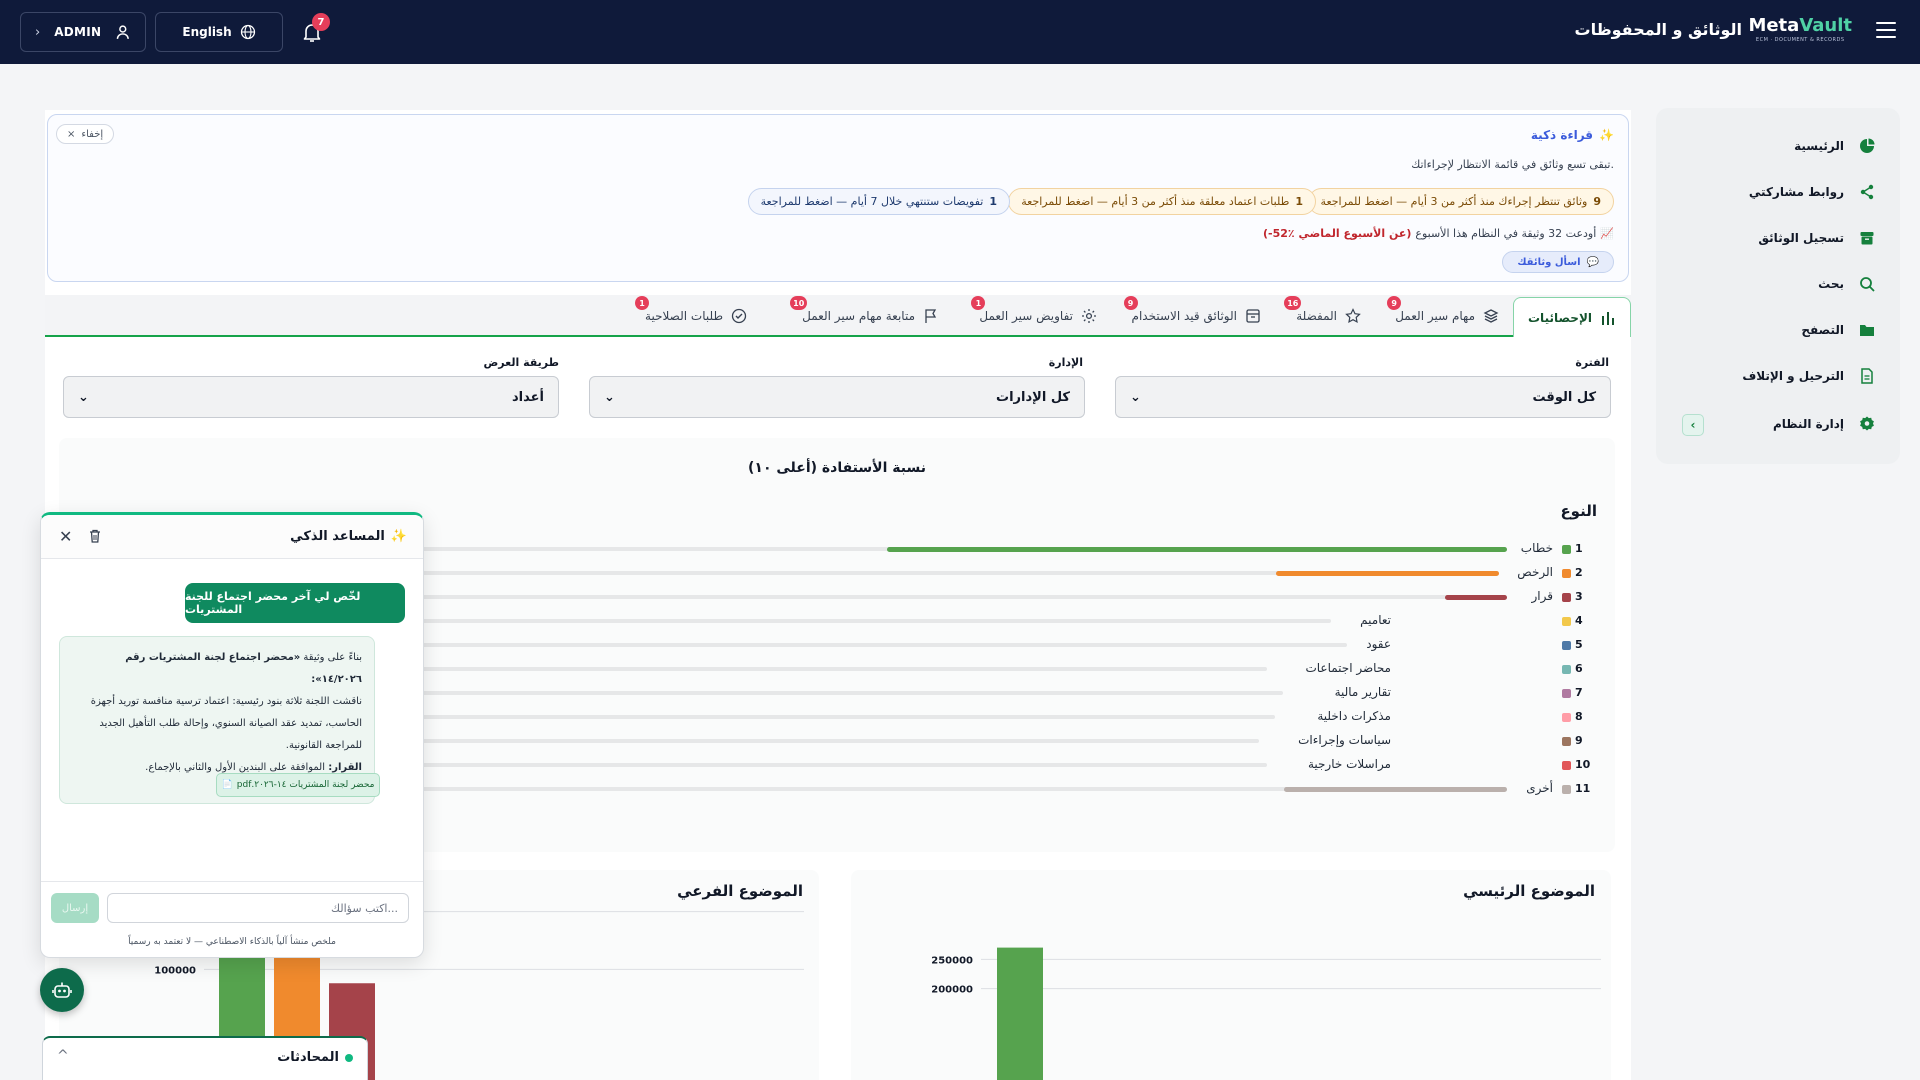  I want to click on file-name: محضر لجنة المشتريات ١٤-٢٠٢٦.pdf, so click(305, 785).